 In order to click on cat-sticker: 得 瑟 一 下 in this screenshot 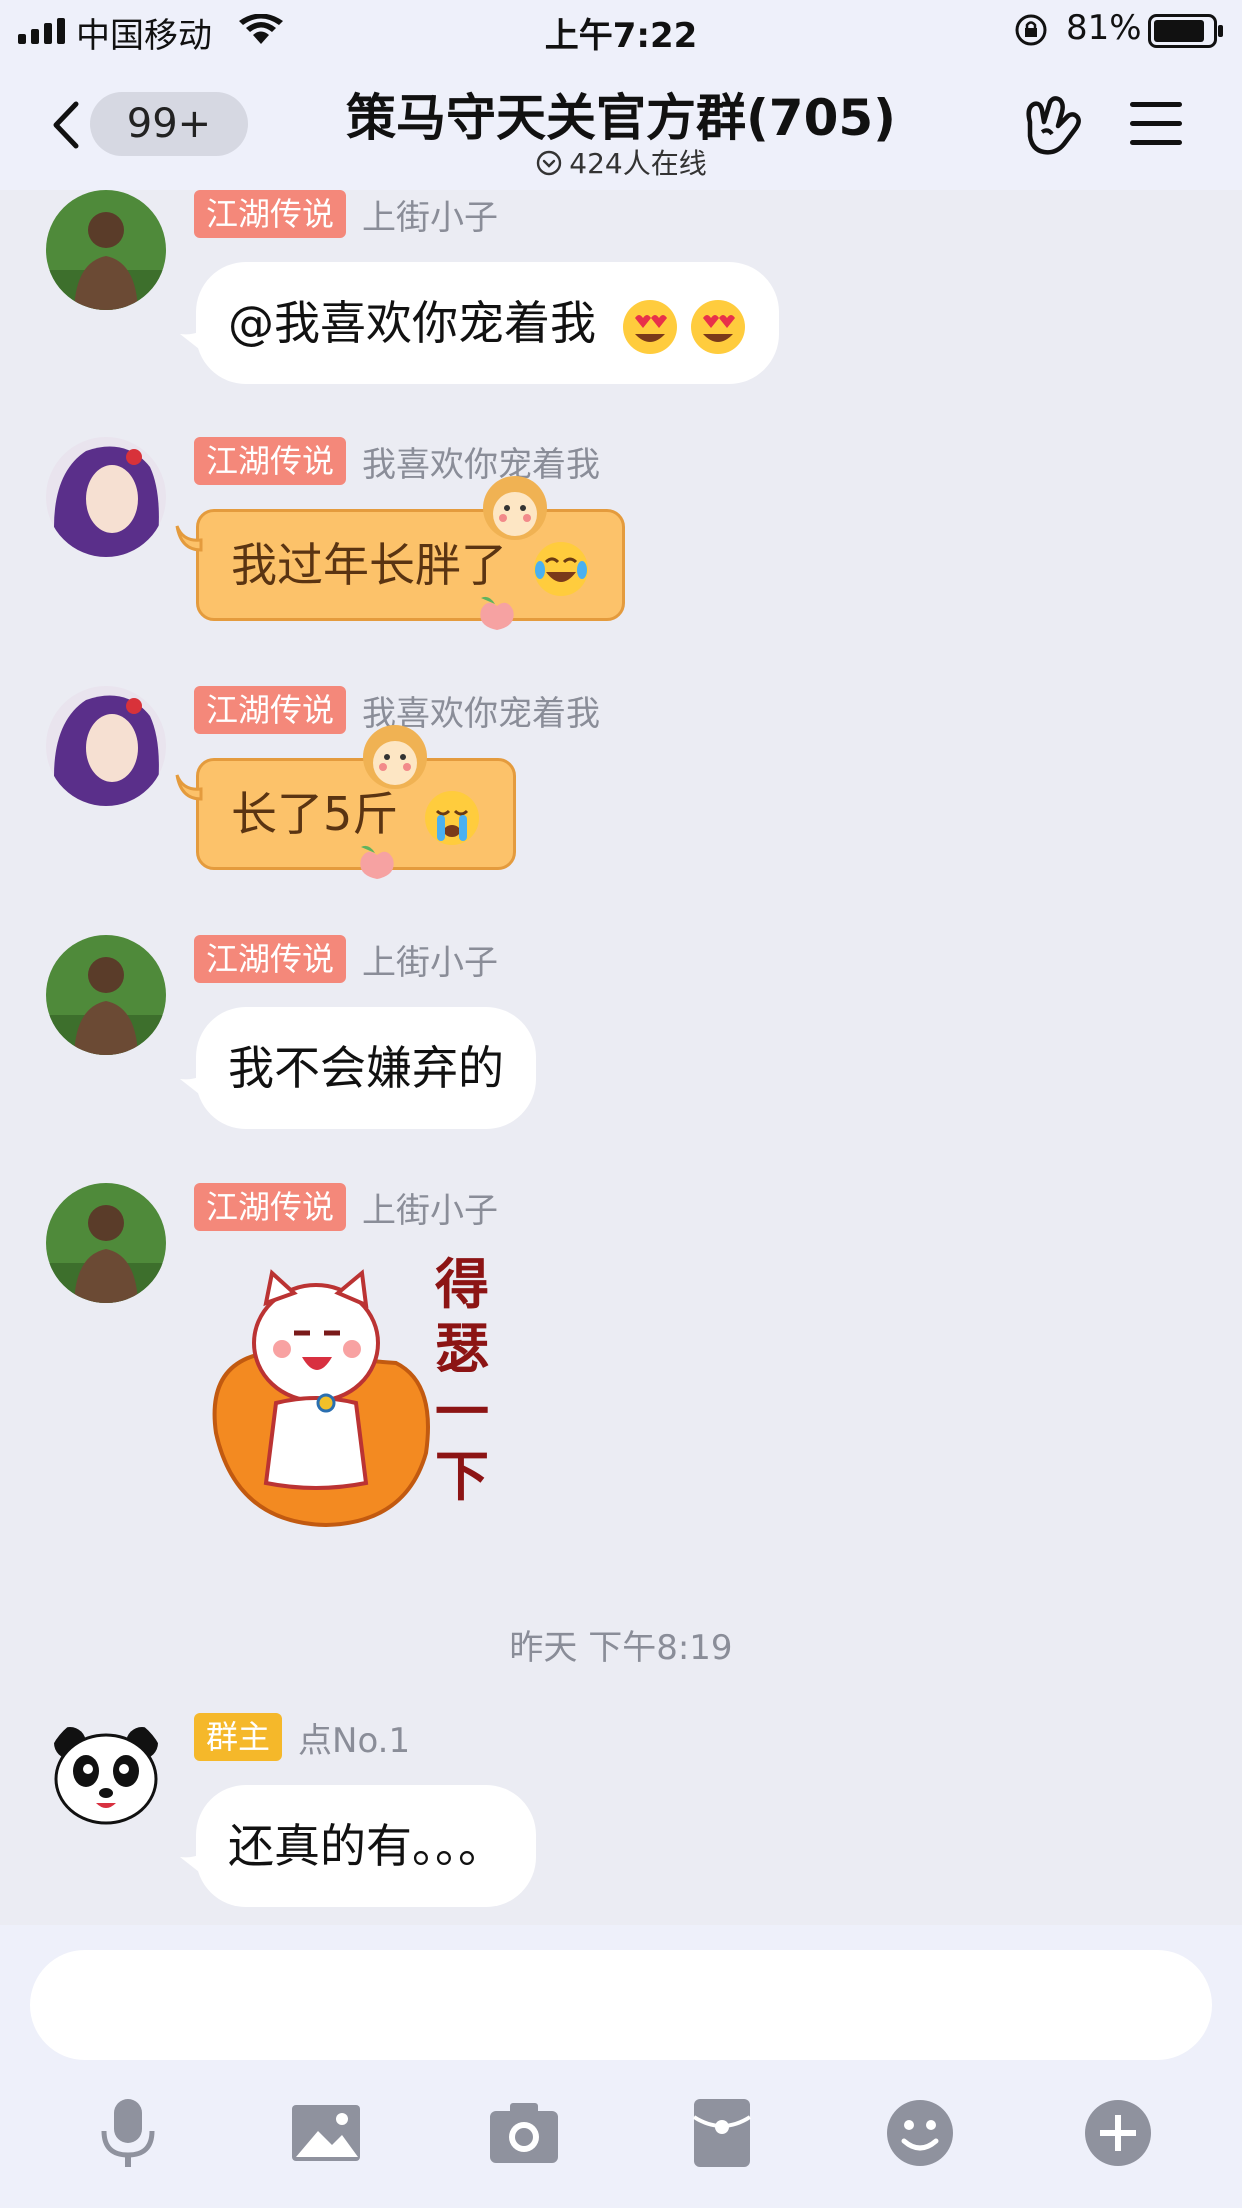, I will do `click(356, 1393)`.